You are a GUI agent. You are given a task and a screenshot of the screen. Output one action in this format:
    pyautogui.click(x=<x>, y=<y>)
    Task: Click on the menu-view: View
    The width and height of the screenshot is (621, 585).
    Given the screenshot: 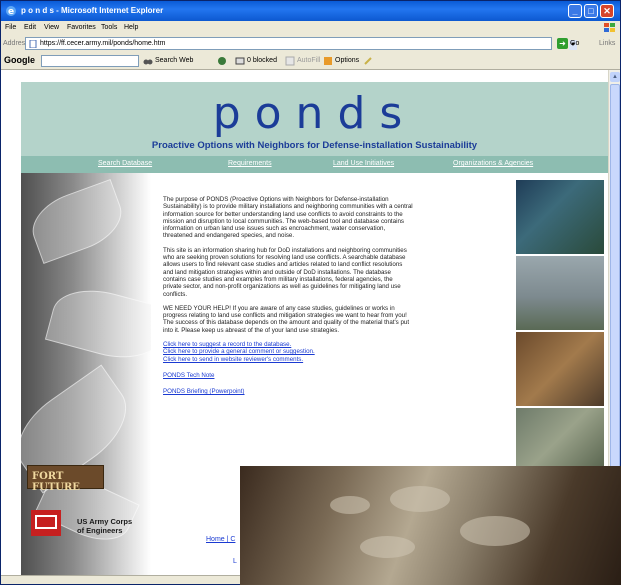 What is the action you would take?
    pyautogui.click(x=51, y=28)
    